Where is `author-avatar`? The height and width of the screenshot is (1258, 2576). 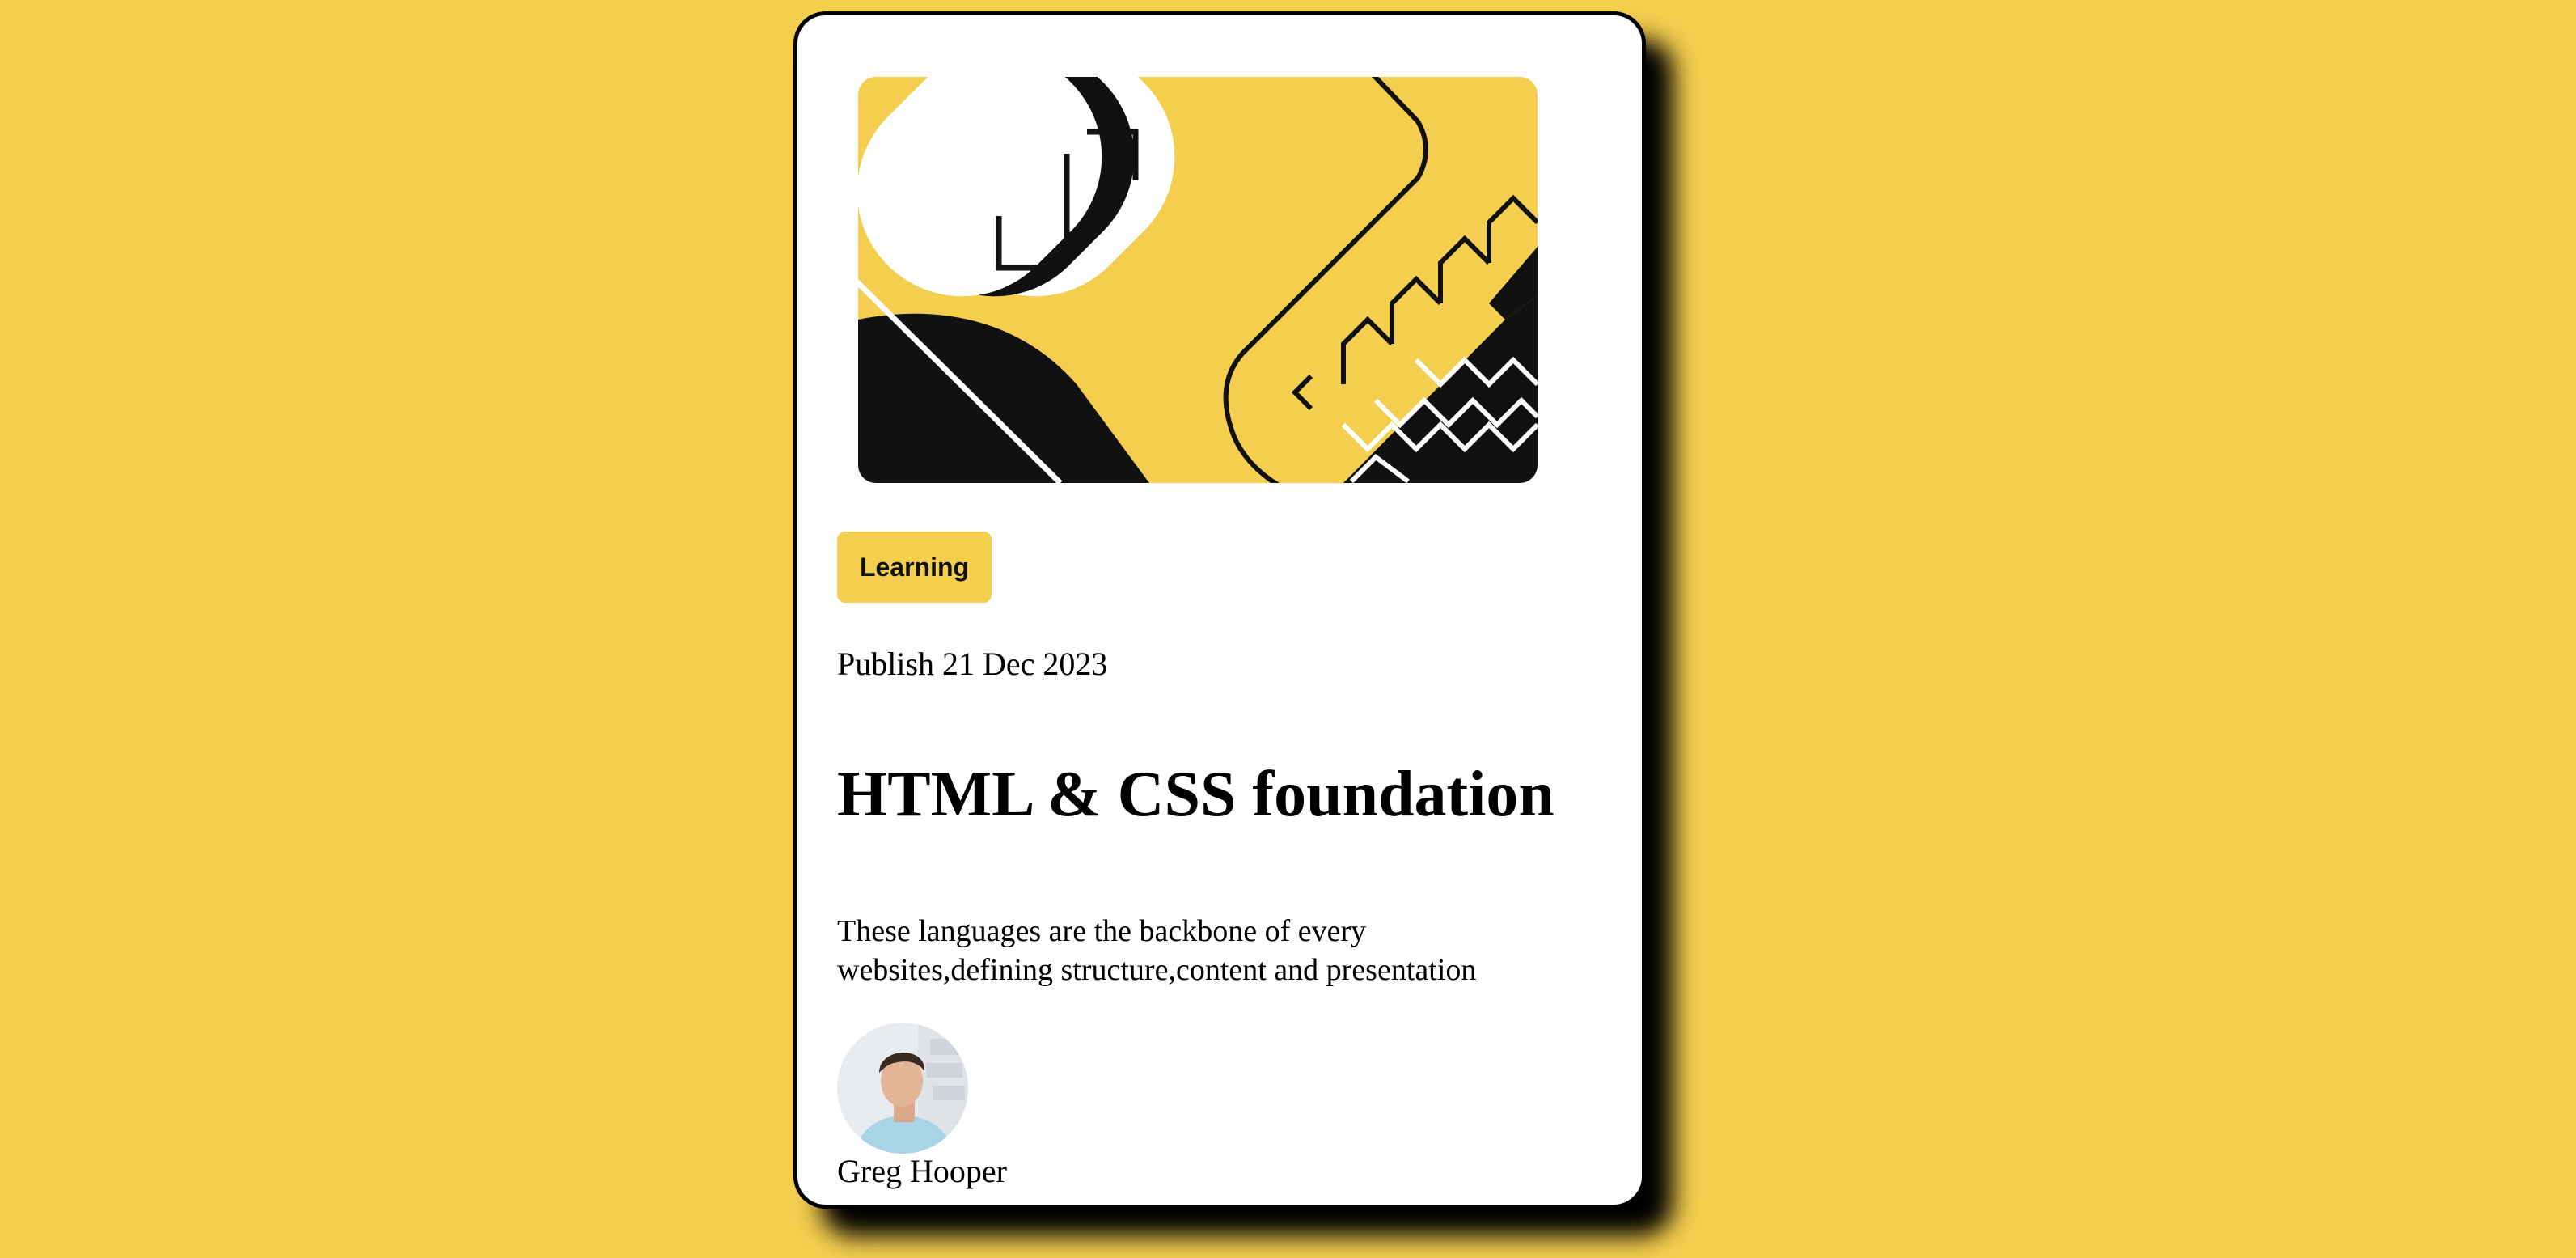
author-avatar is located at coordinates (903, 1088).